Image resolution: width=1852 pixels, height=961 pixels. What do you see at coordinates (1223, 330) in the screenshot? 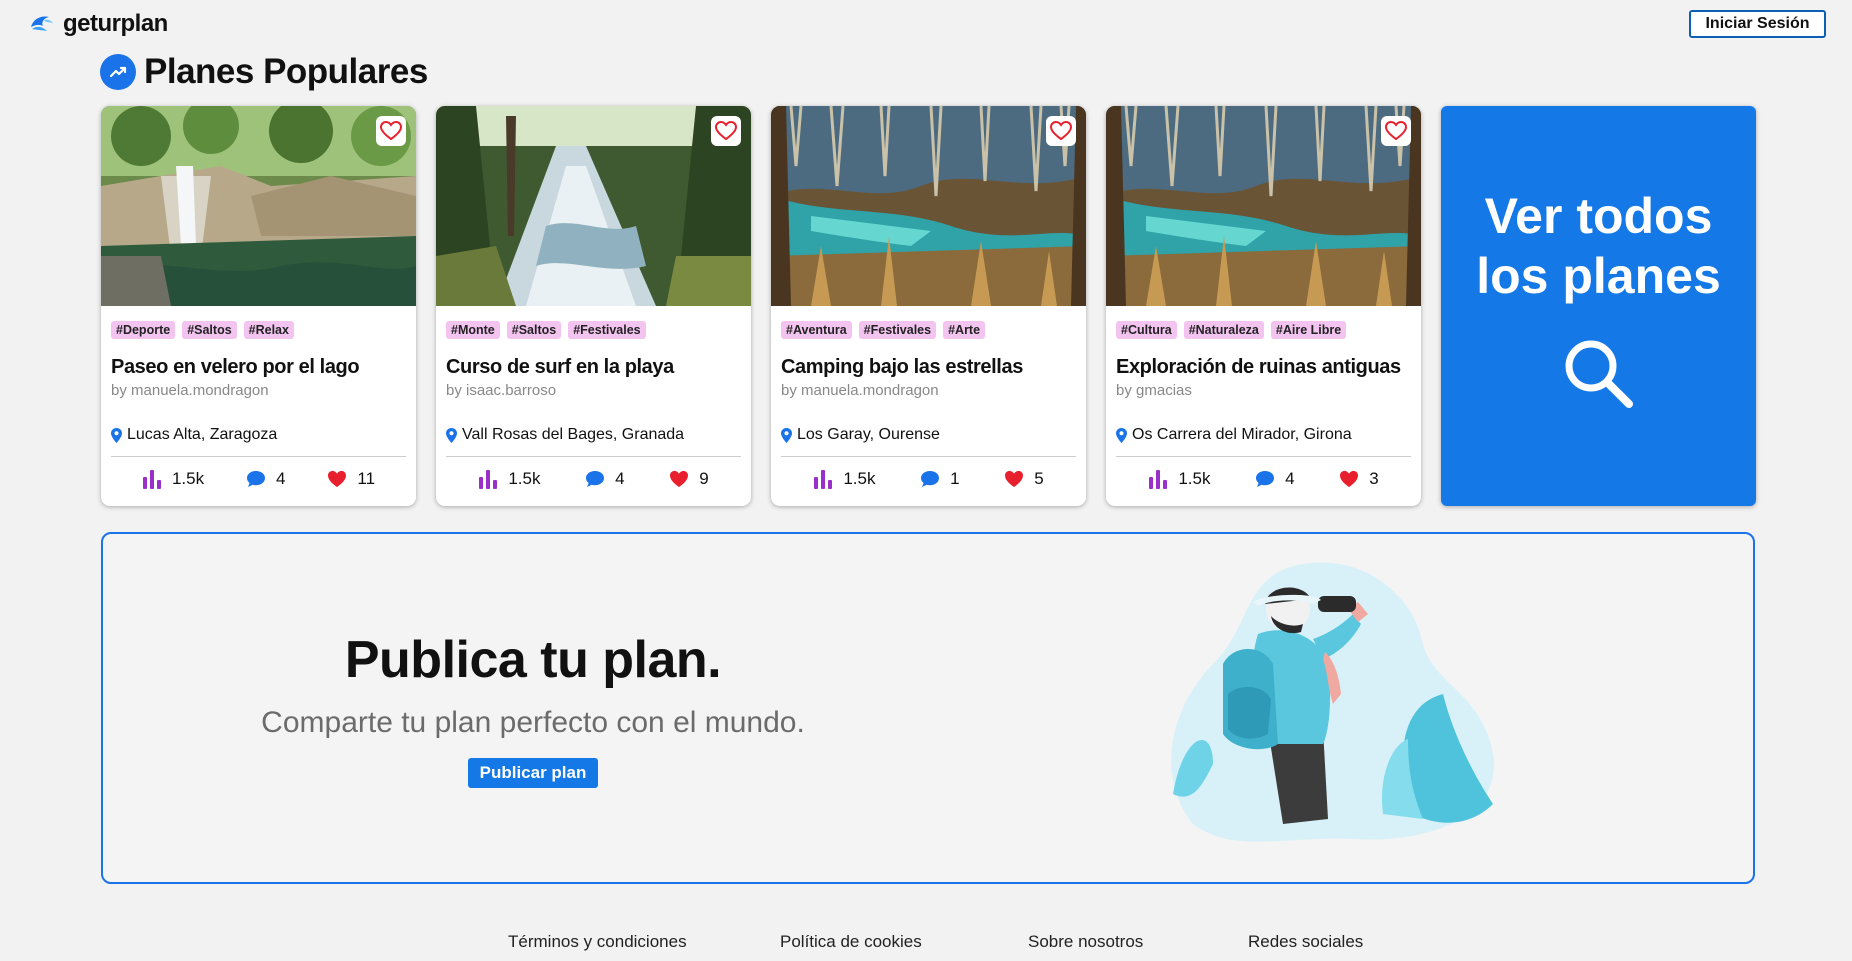
I see `tag: #Naturaleza` at bounding box center [1223, 330].